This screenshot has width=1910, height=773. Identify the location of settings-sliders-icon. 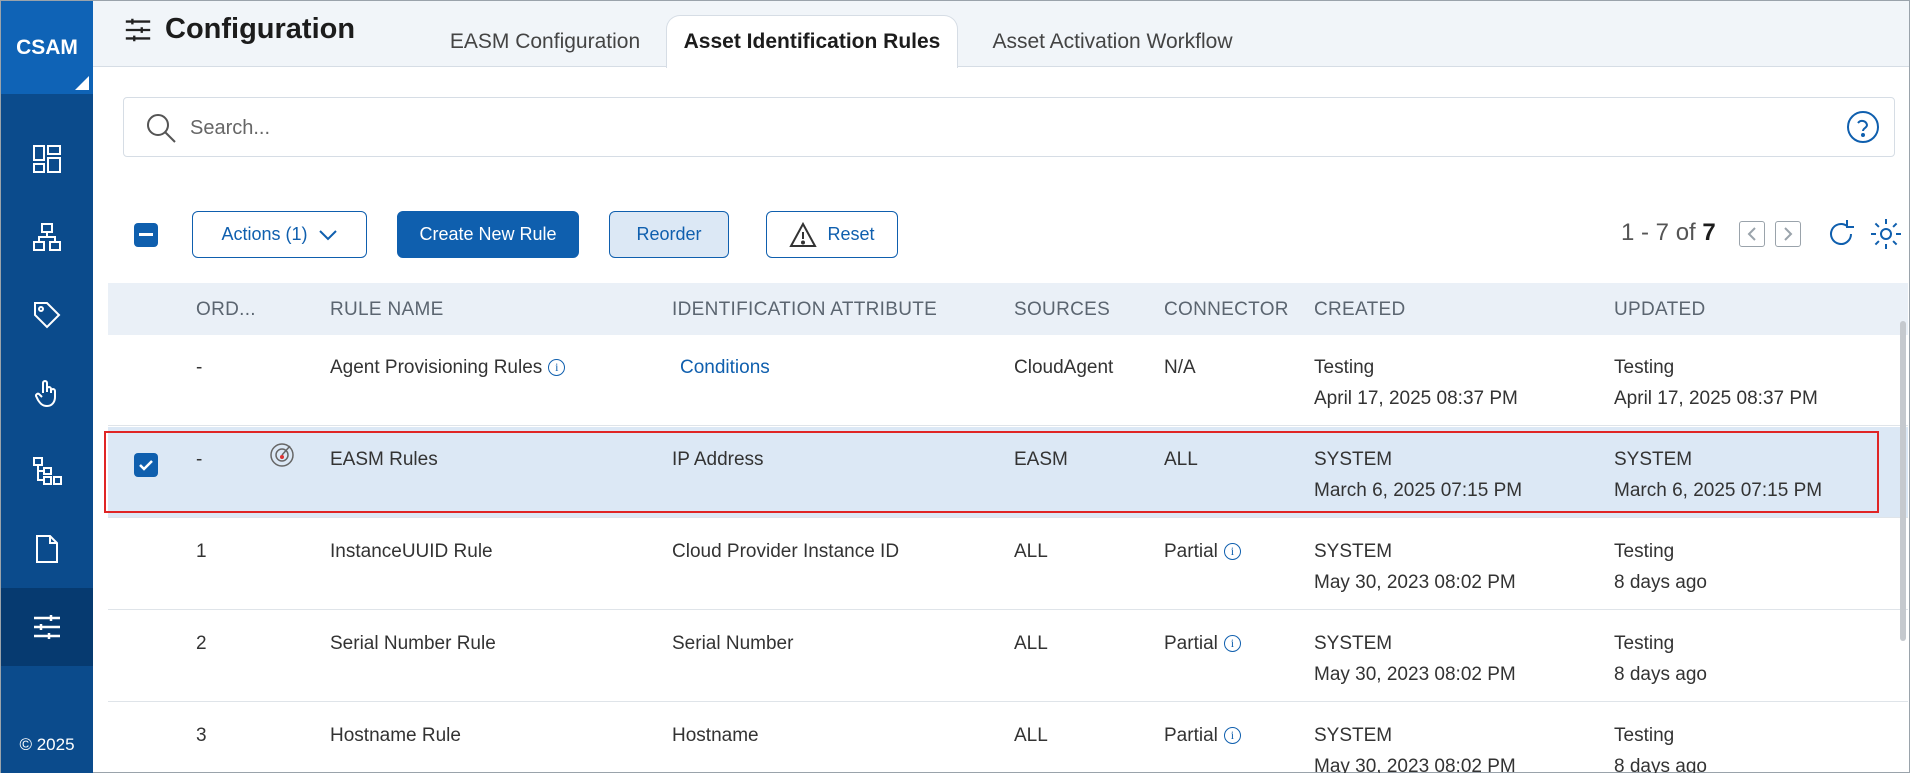
(47, 627).